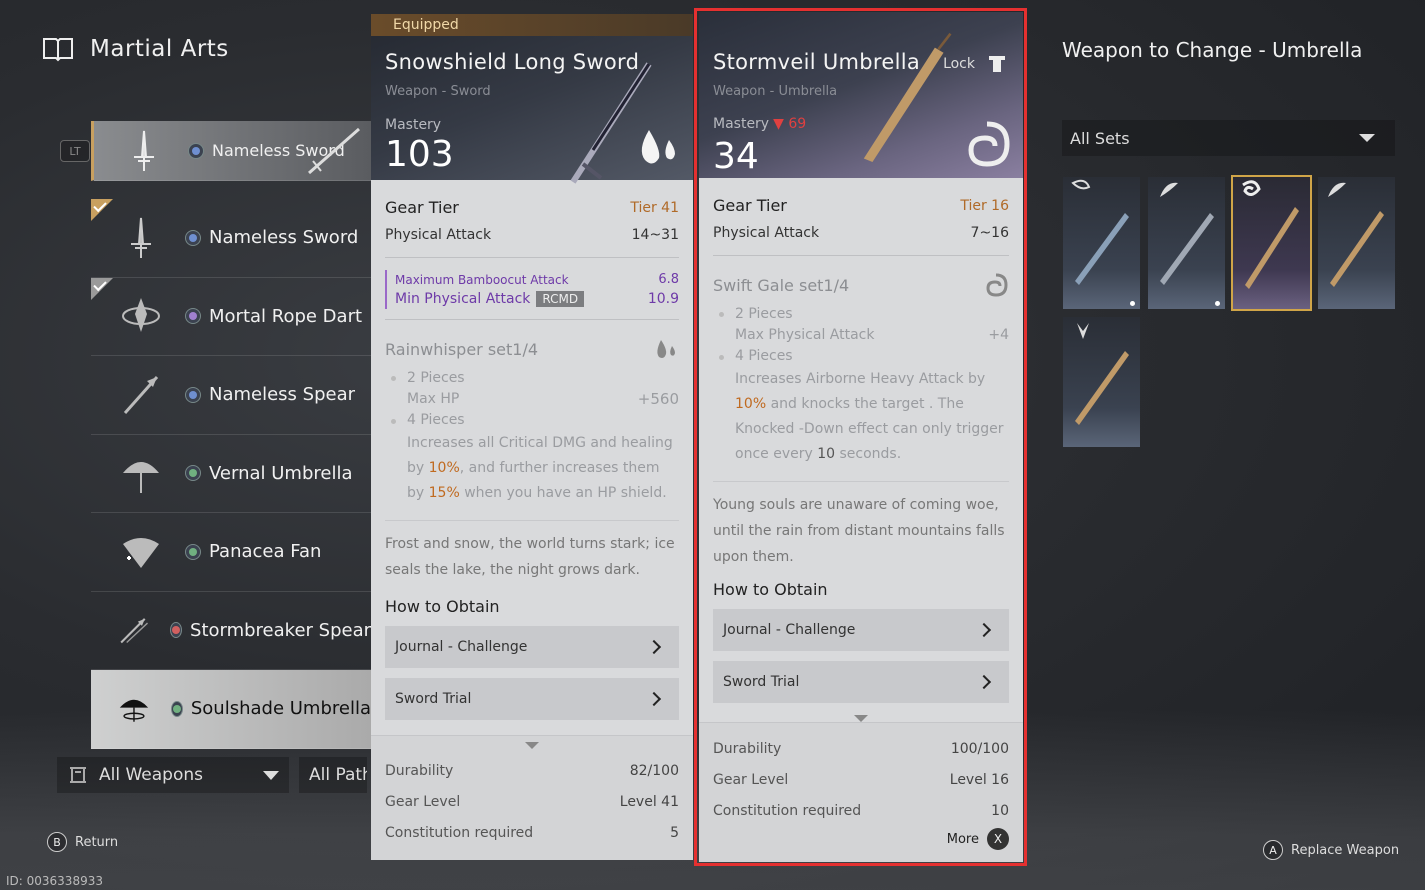 The height and width of the screenshot is (890, 1425). What do you see at coordinates (141, 315) in the screenshot?
I see `rope-dart-icon` at bounding box center [141, 315].